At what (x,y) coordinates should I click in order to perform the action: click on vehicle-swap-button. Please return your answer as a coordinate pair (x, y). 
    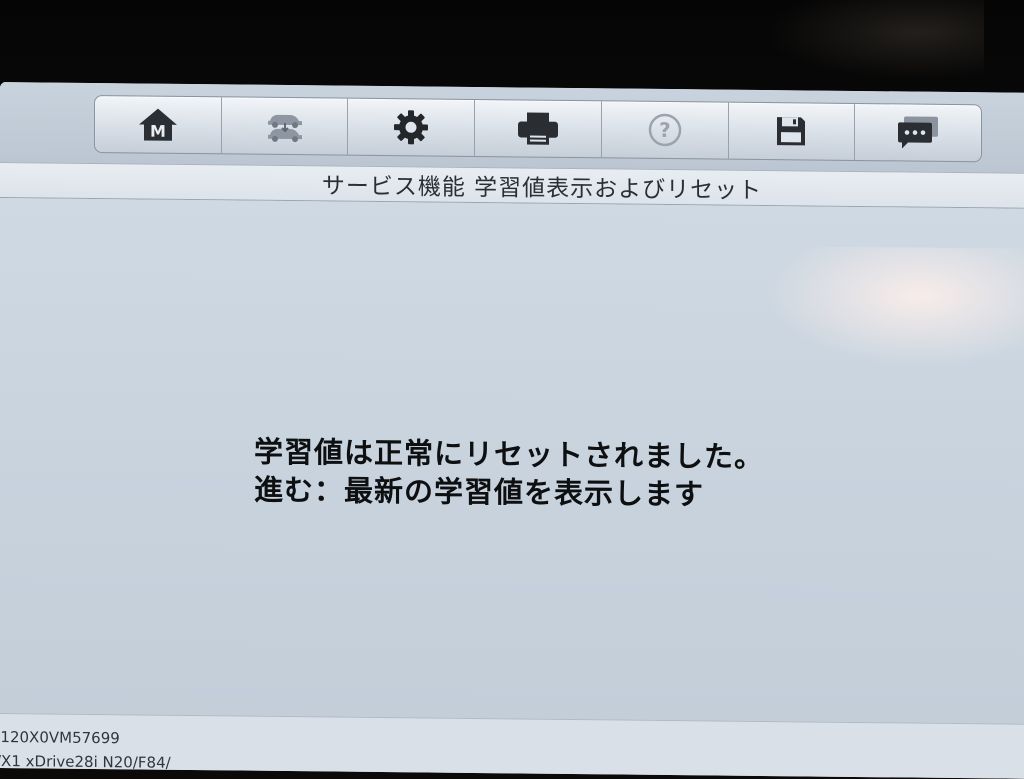
    Looking at the image, I should click on (285, 126).